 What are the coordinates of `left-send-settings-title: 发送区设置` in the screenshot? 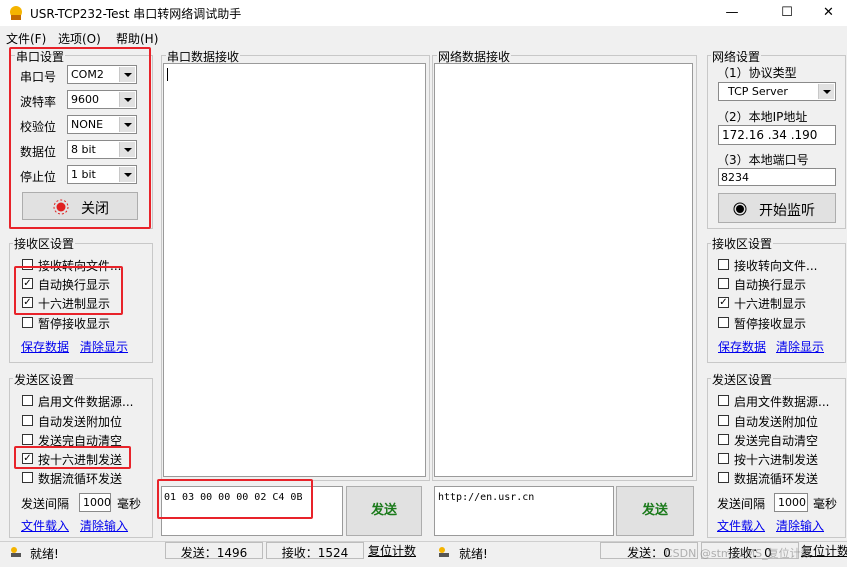 It's located at (44, 379).